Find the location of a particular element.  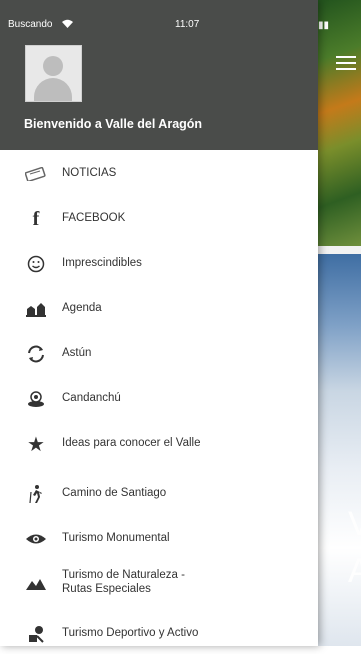

wifi-icon is located at coordinates (67, 25).